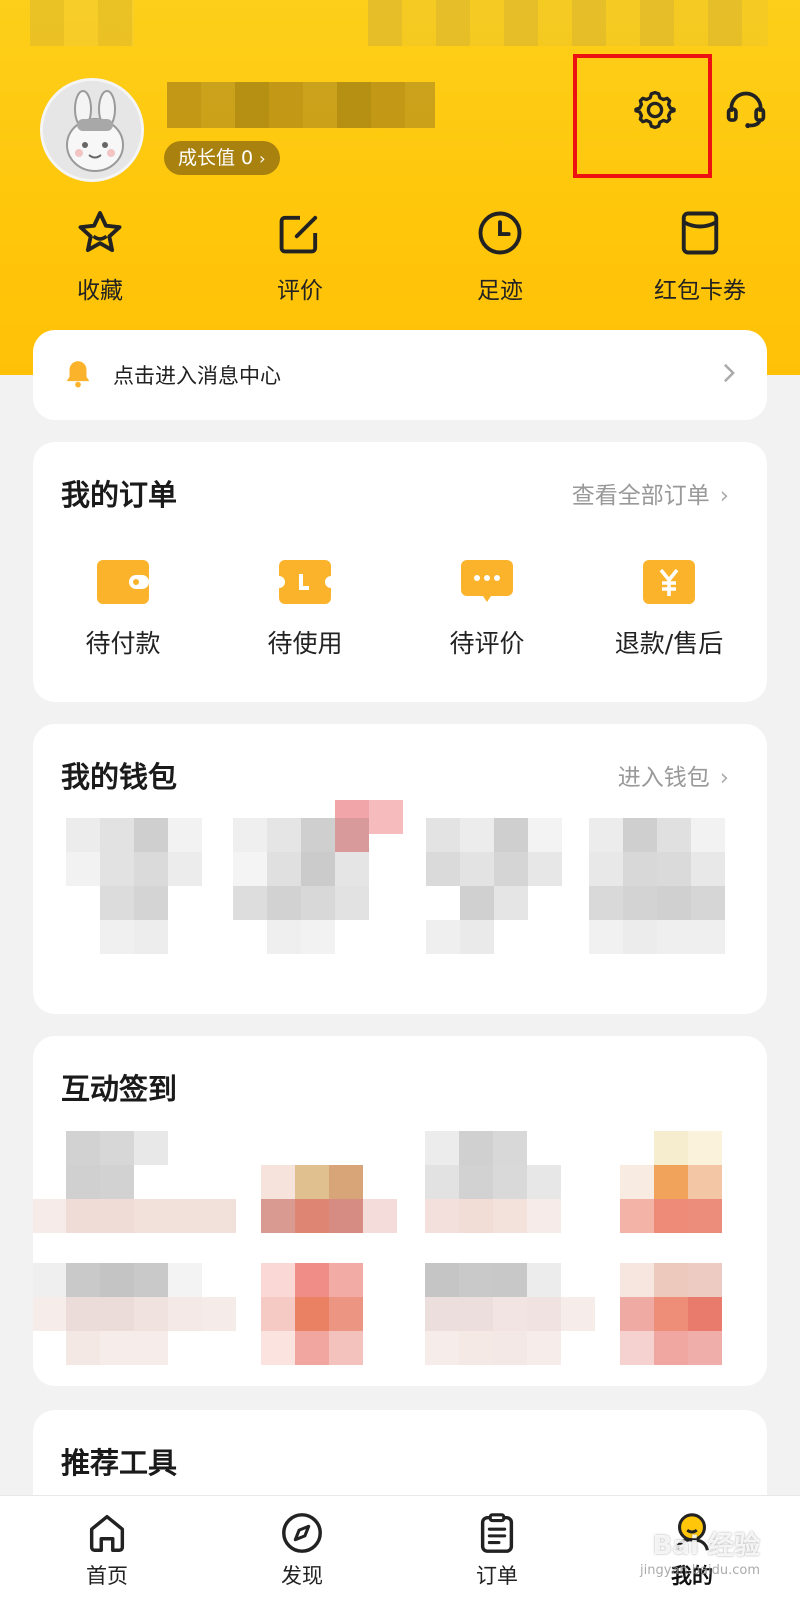 This screenshot has height=1600, width=800. What do you see at coordinates (301, 105) in the screenshot?
I see `username-redacted` at bounding box center [301, 105].